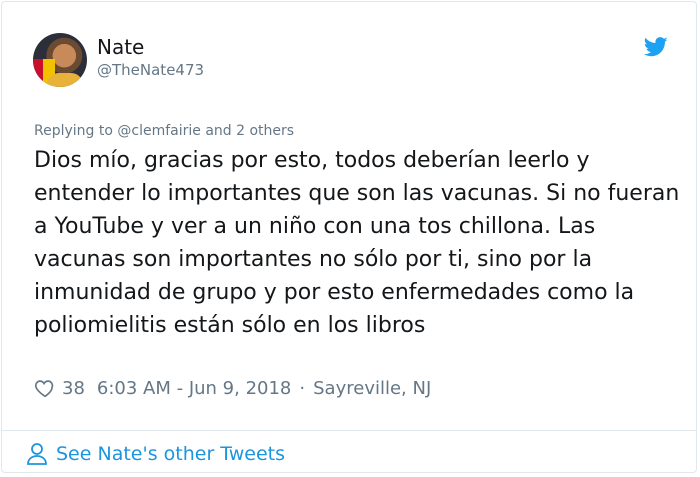 This screenshot has width=700, height=477. Describe the element at coordinates (45, 388) in the screenshot. I see `heart-icon` at that location.